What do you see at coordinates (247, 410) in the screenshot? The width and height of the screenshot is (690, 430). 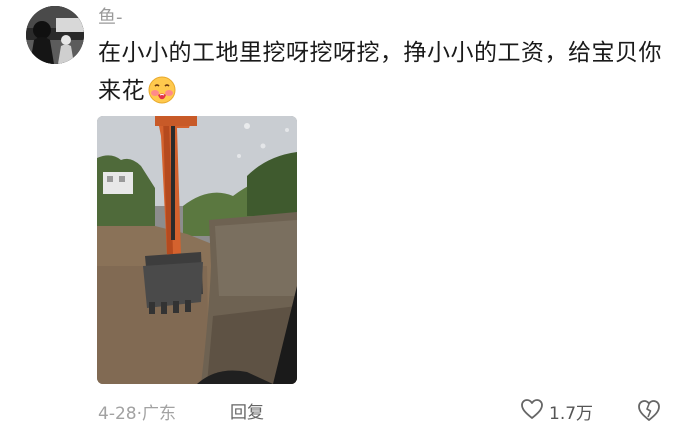 I see `reply-button: 回复` at bounding box center [247, 410].